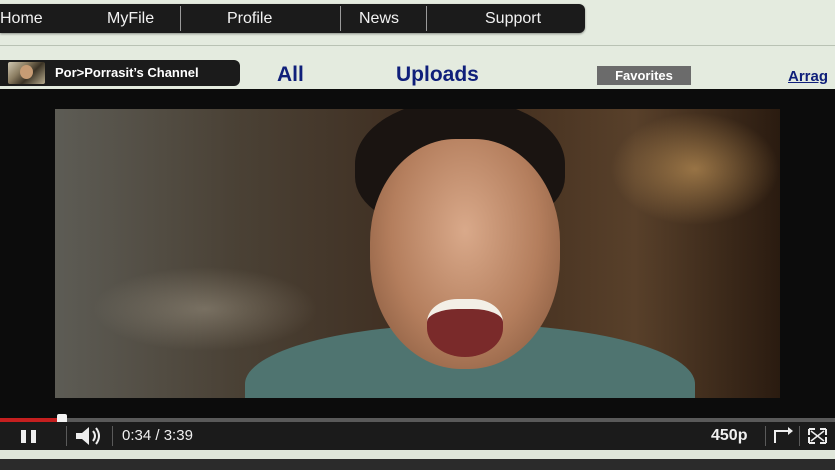 The image size is (835, 470). Describe the element at coordinates (437, 75) in the screenshot. I see `tab-uploads: Uploads` at that location.